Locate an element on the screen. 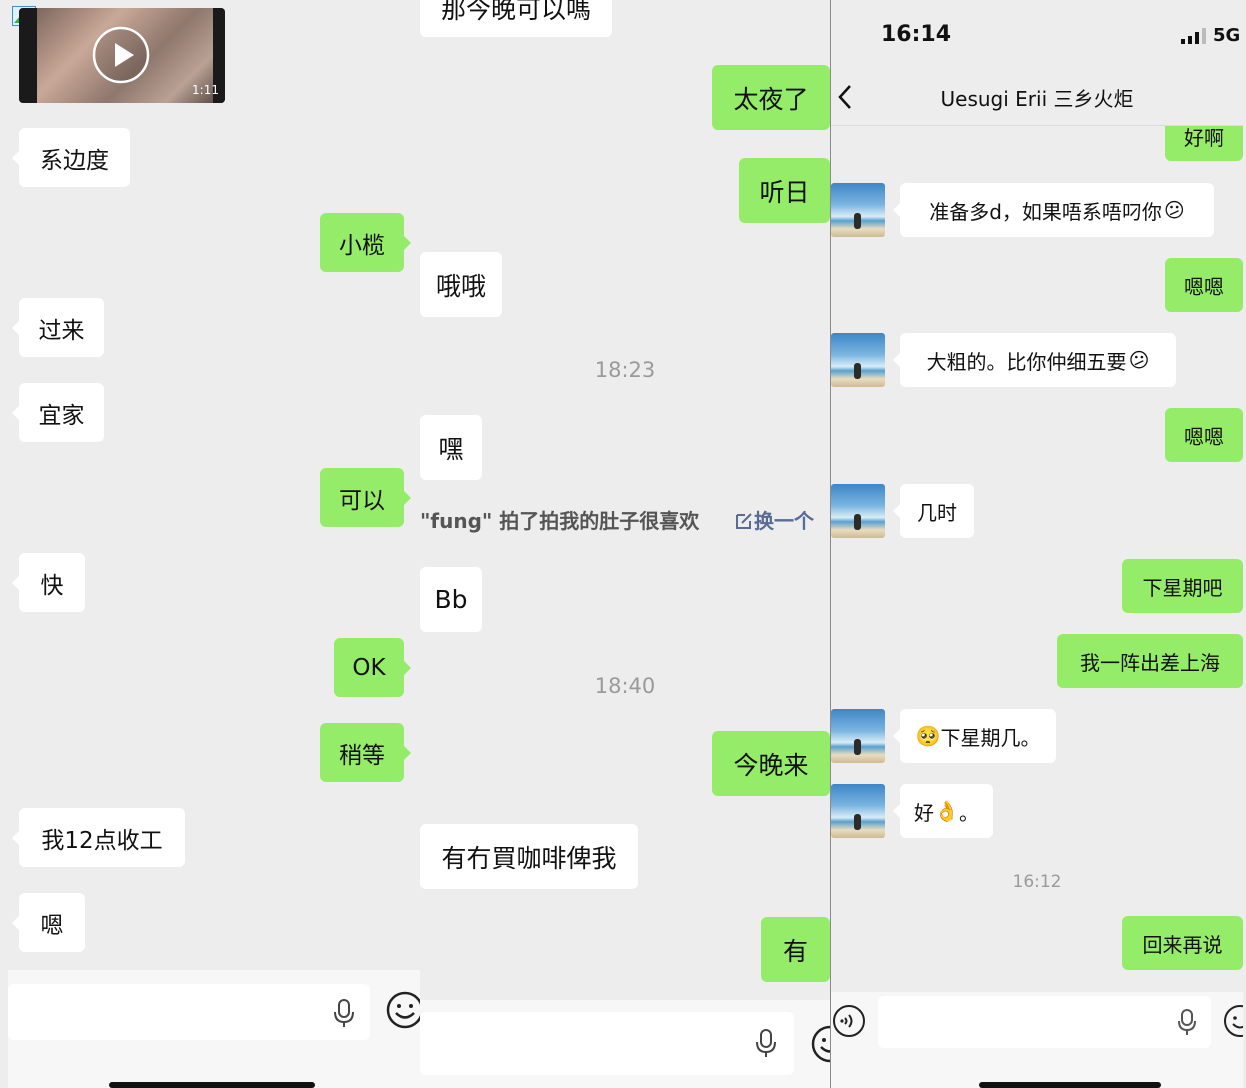 The width and height of the screenshot is (1246, 1088). message-bubble: 小榄 is located at coordinates (365, 242).